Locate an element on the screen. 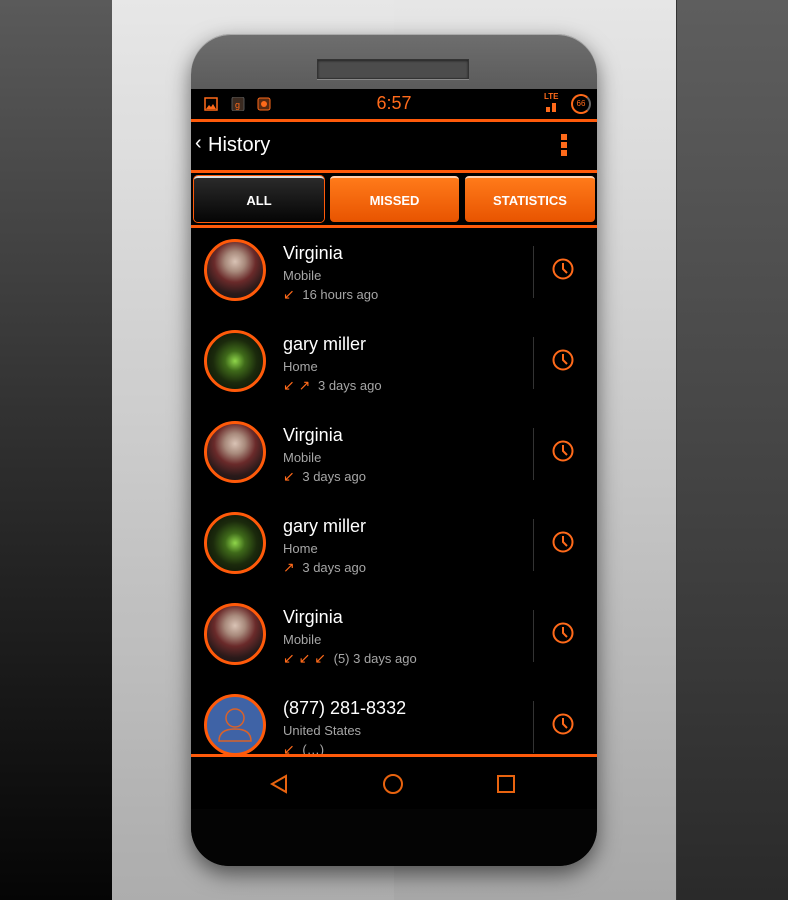 Image resolution: width=788 pixels, height=900 pixels. call-row: gary miller Home ↙ ↗ 3 days ago is located at coordinates (394, 367).